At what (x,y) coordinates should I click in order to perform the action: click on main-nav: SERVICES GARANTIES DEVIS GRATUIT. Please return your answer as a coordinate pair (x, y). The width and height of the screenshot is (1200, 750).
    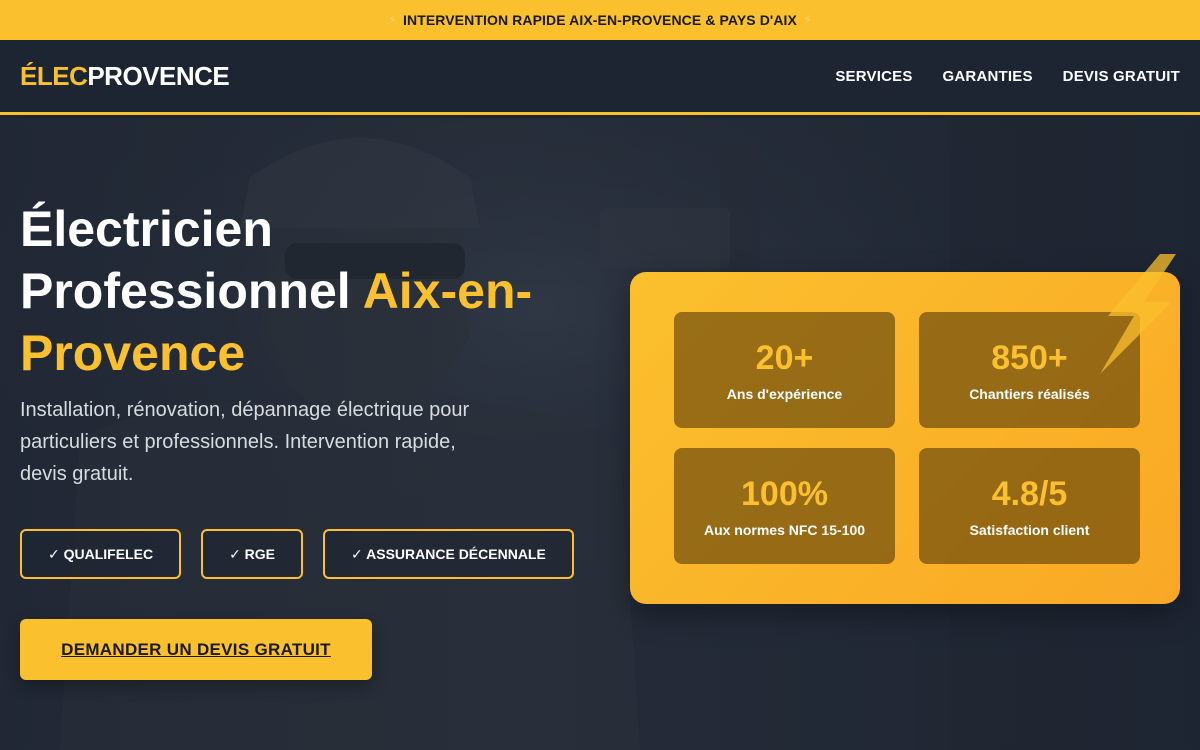
    Looking at the image, I should click on (1007, 76).